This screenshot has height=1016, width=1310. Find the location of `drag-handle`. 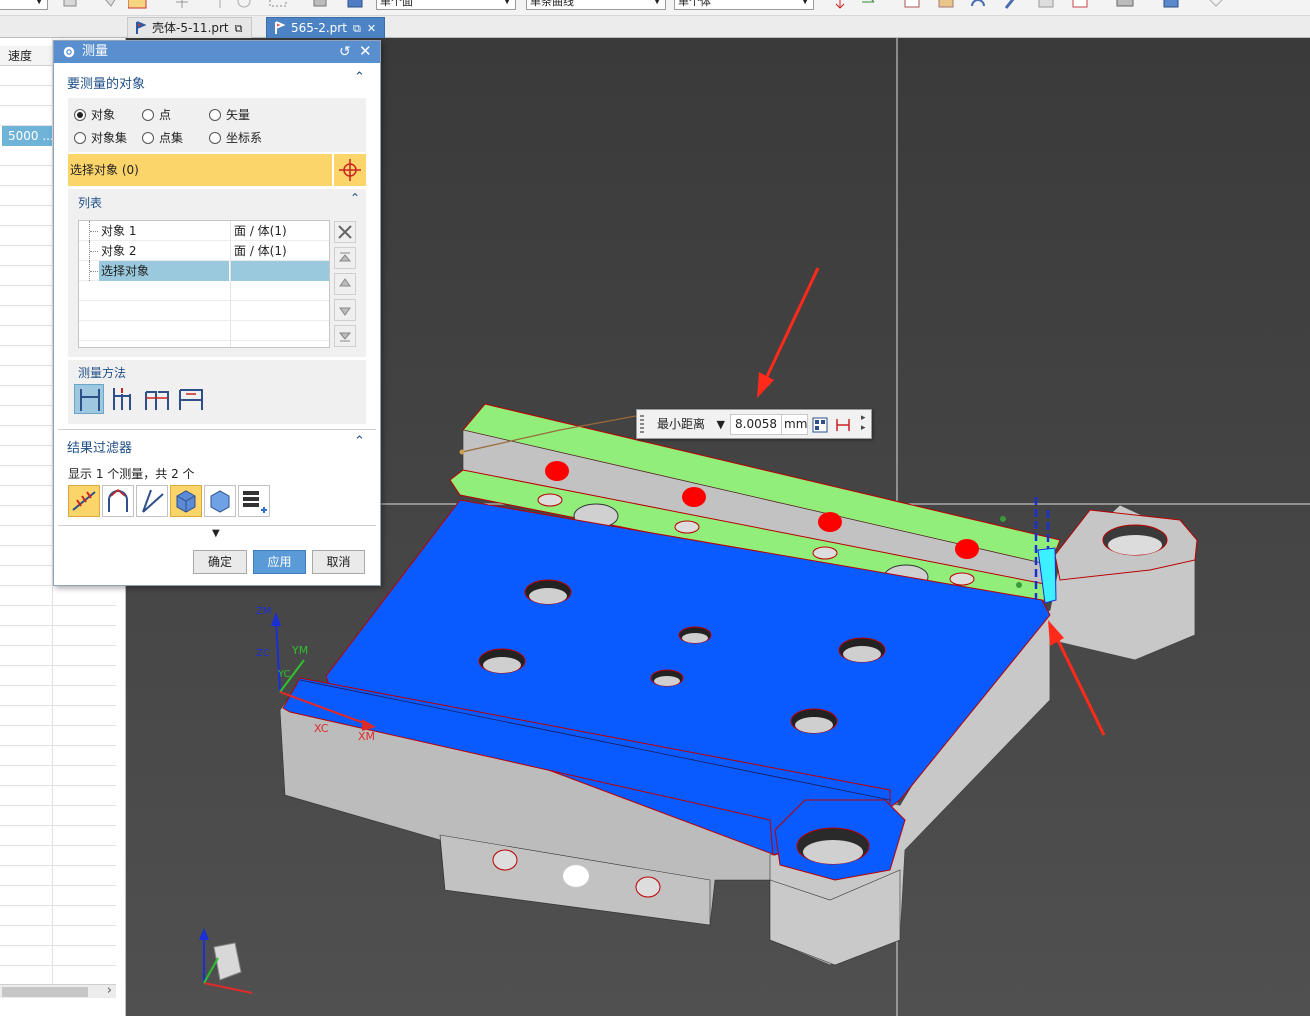

drag-handle is located at coordinates (642, 425).